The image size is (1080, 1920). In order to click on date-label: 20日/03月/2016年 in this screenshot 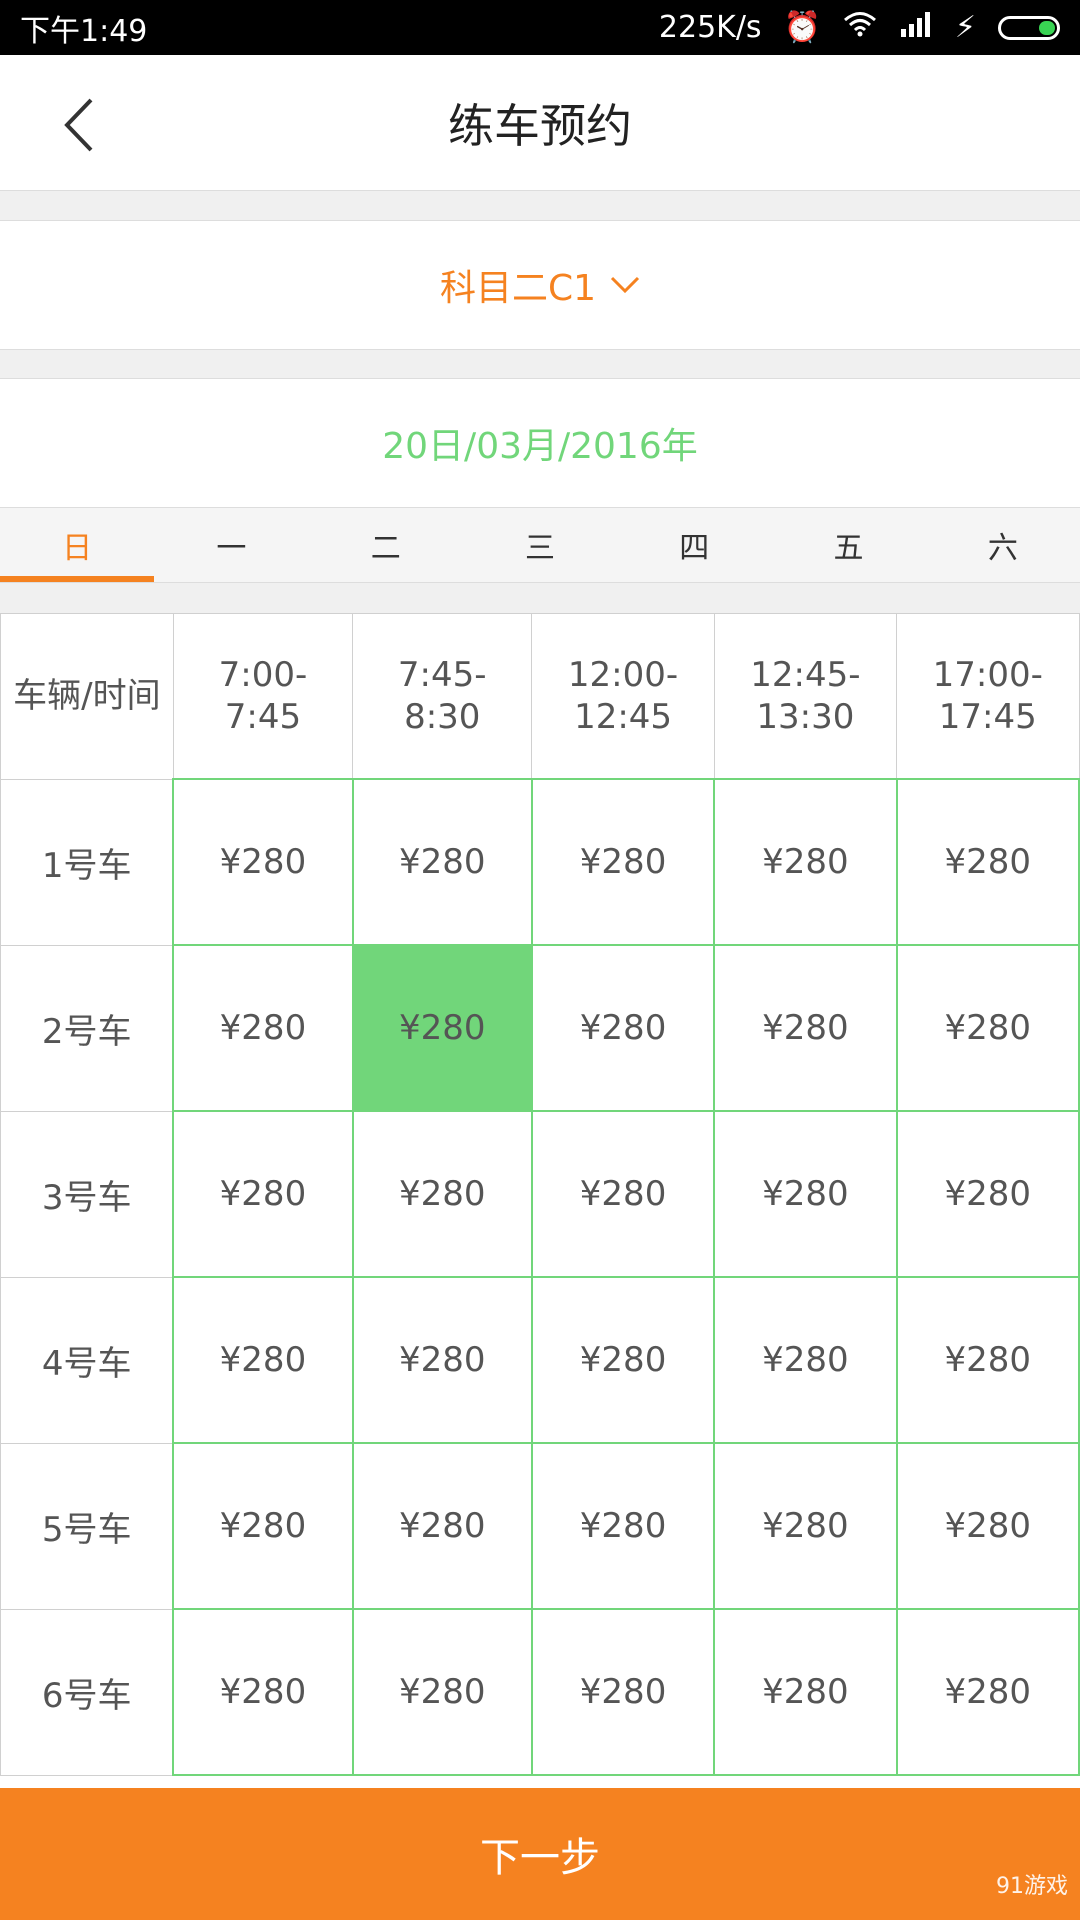, I will do `click(540, 446)`.